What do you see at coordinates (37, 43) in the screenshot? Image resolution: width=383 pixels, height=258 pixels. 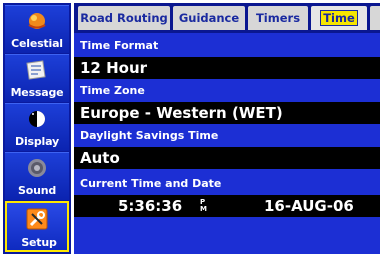 I see `sidebar-item-label: Celestial` at bounding box center [37, 43].